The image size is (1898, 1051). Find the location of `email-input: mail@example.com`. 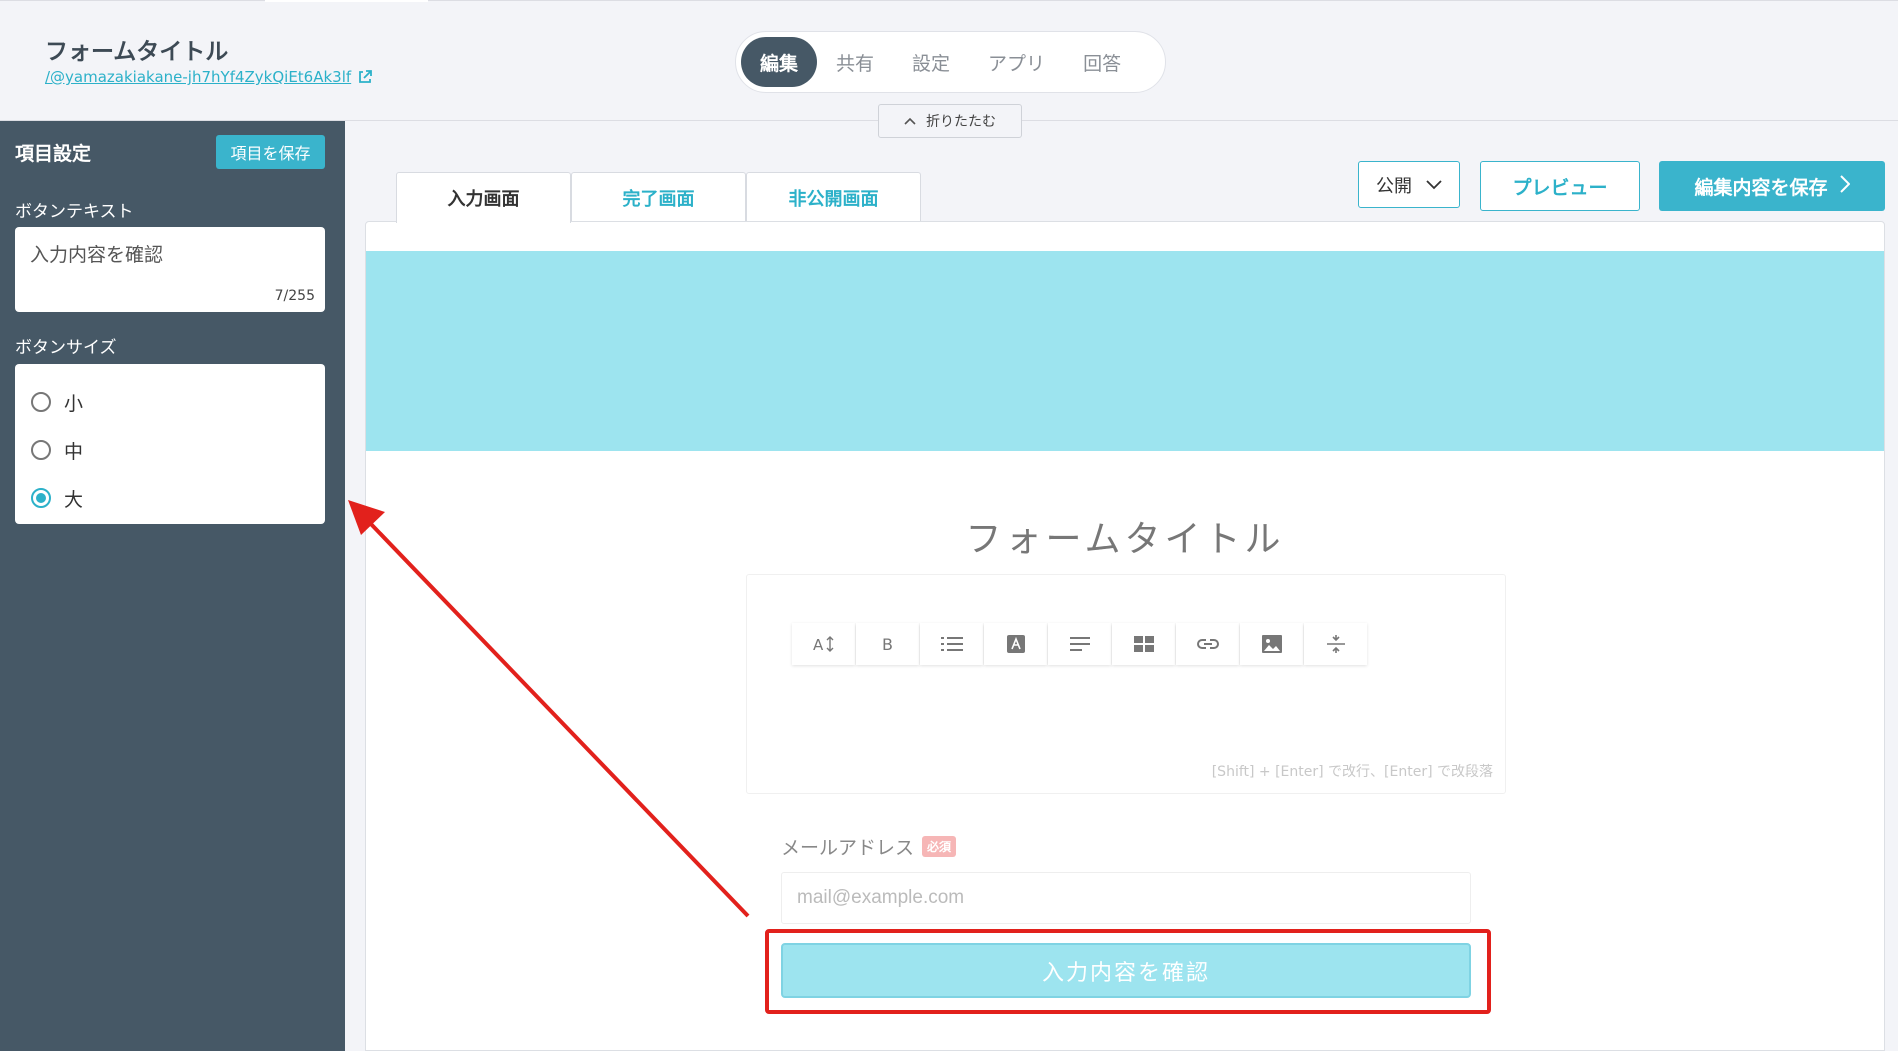

email-input: mail@example.com is located at coordinates (1126, 898).